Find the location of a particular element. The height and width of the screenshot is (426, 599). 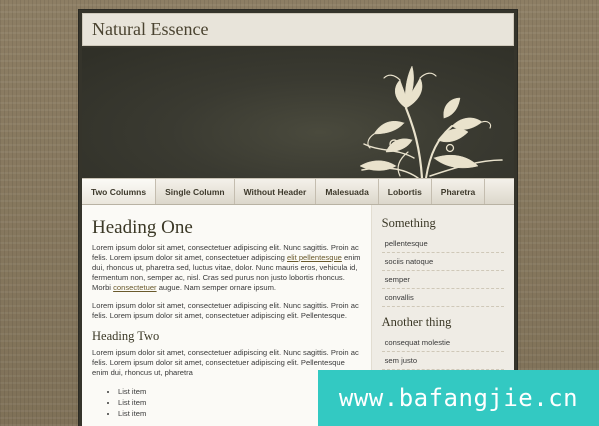

sidebar-link: convallis is located at coordinates (442, 298).